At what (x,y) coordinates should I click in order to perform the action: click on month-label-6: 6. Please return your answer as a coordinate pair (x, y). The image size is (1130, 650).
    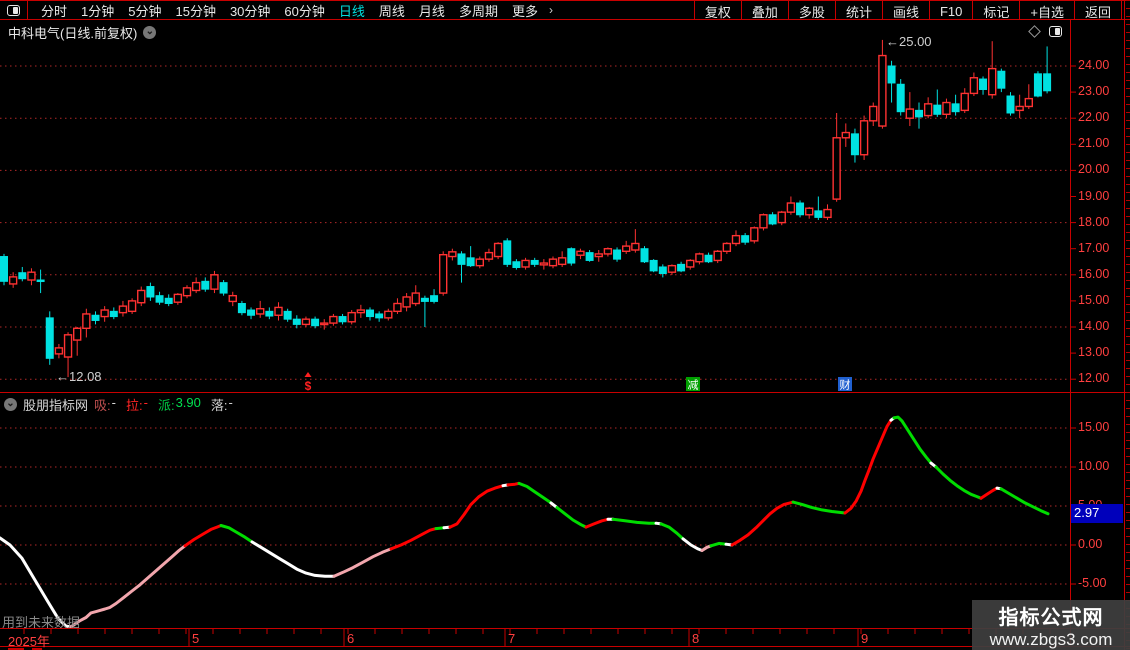
    Looking at the image, I should click on (351, 638).